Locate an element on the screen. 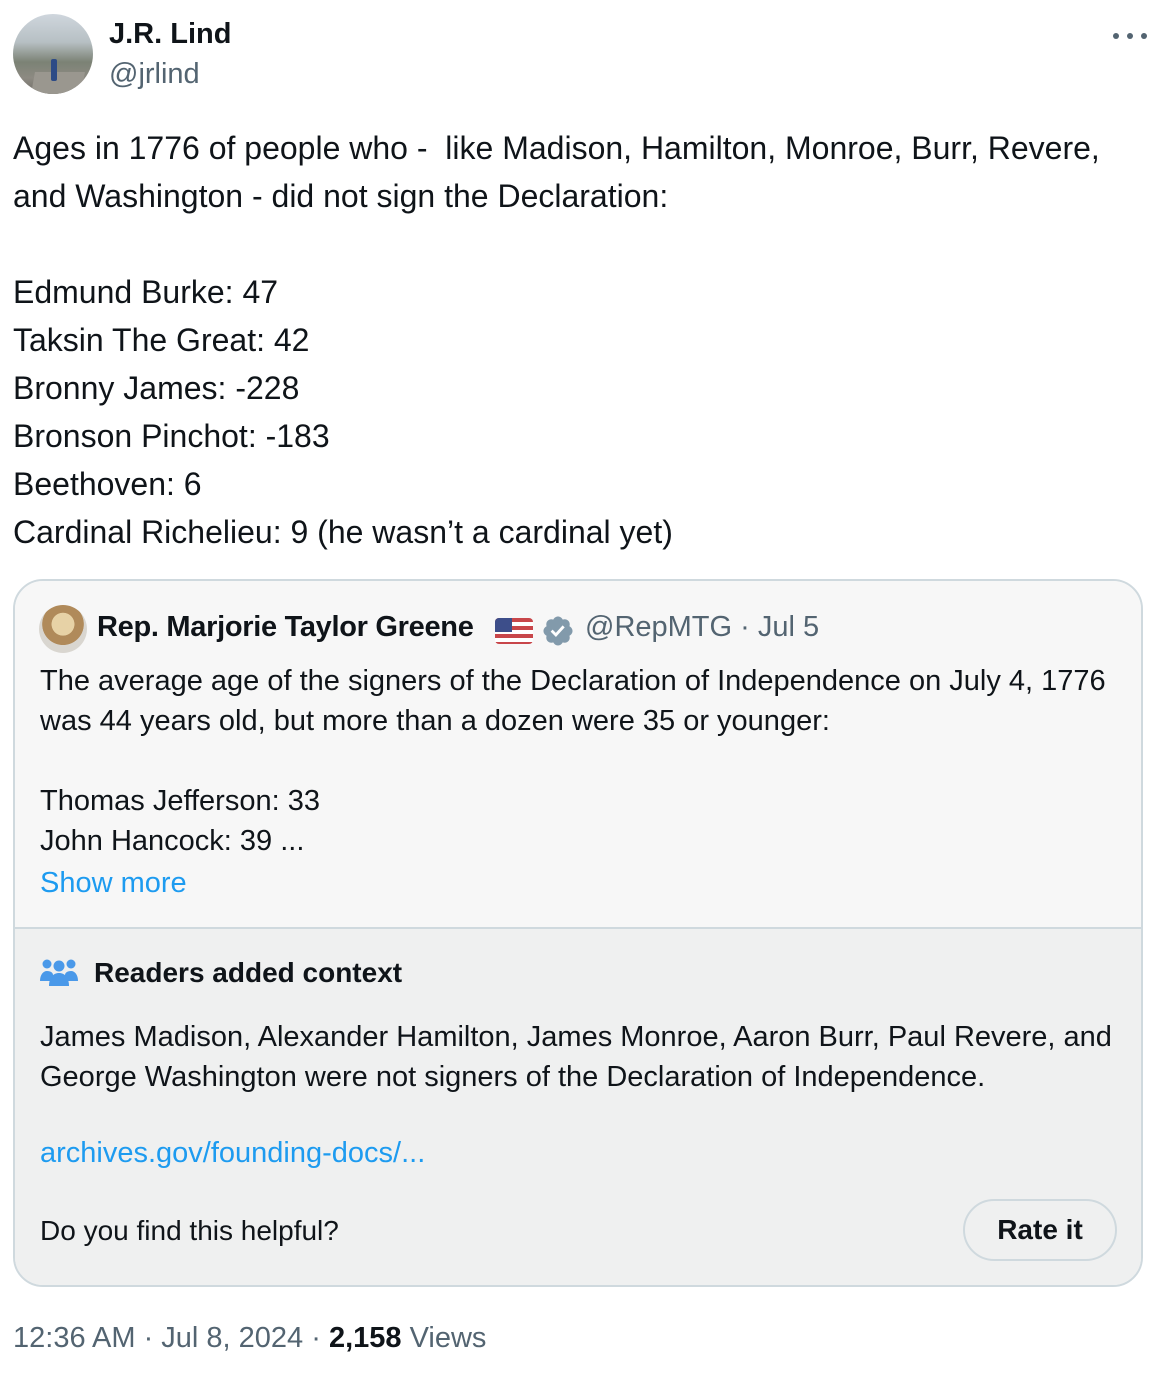 This screenshot has height=1374, width=1162. quoted-author-avatar is located at coordinates (63, 629).